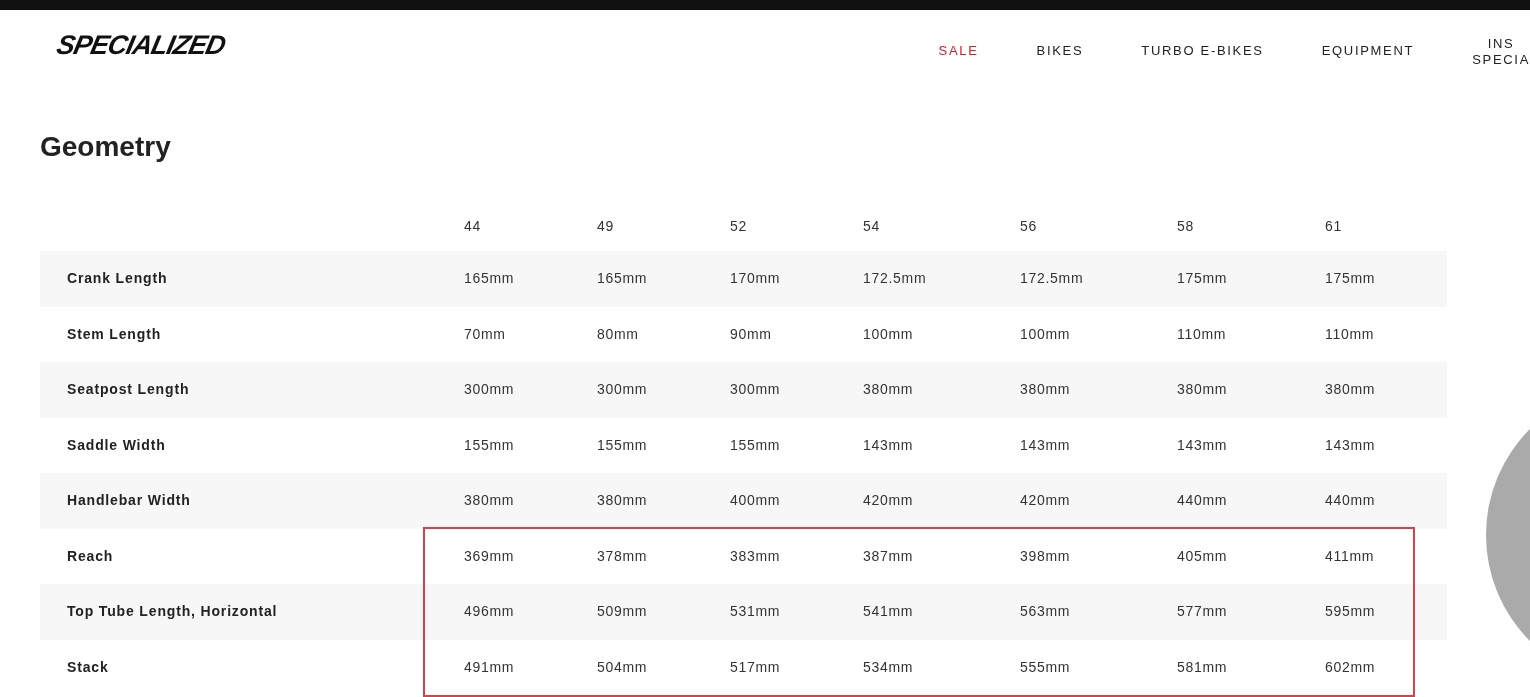  What do you see at coordinates (1046, 667) in the screenshot?
I see `table-cell-text: 555mm` at bounding box center [1046, 667].